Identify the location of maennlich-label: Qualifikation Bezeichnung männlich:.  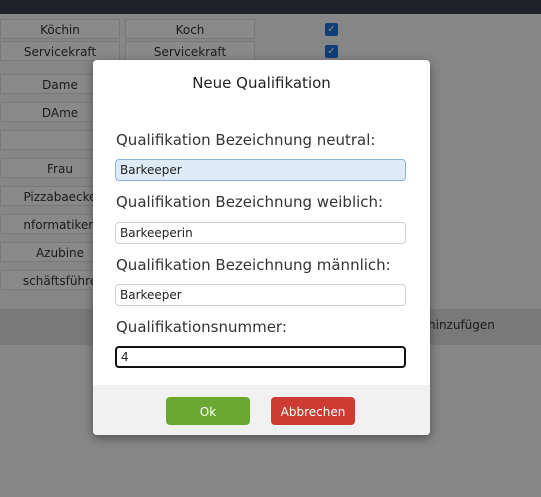
(253, 265).